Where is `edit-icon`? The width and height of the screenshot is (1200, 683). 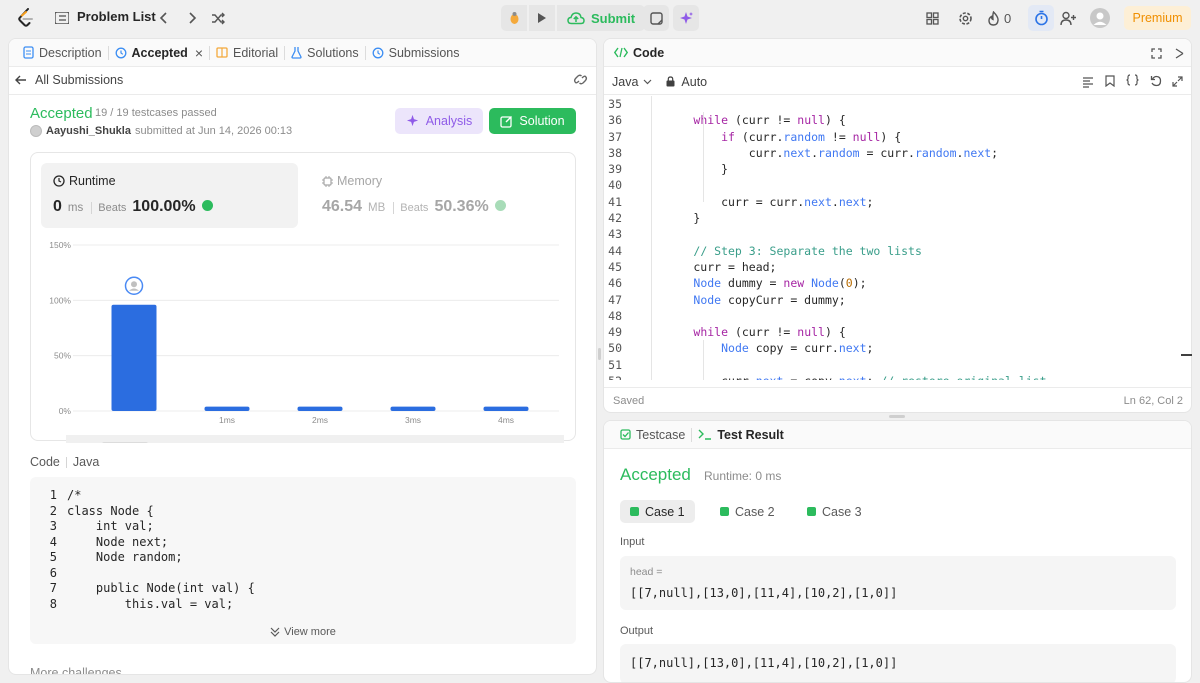
edit-icon is located at coordinates (506, 121).